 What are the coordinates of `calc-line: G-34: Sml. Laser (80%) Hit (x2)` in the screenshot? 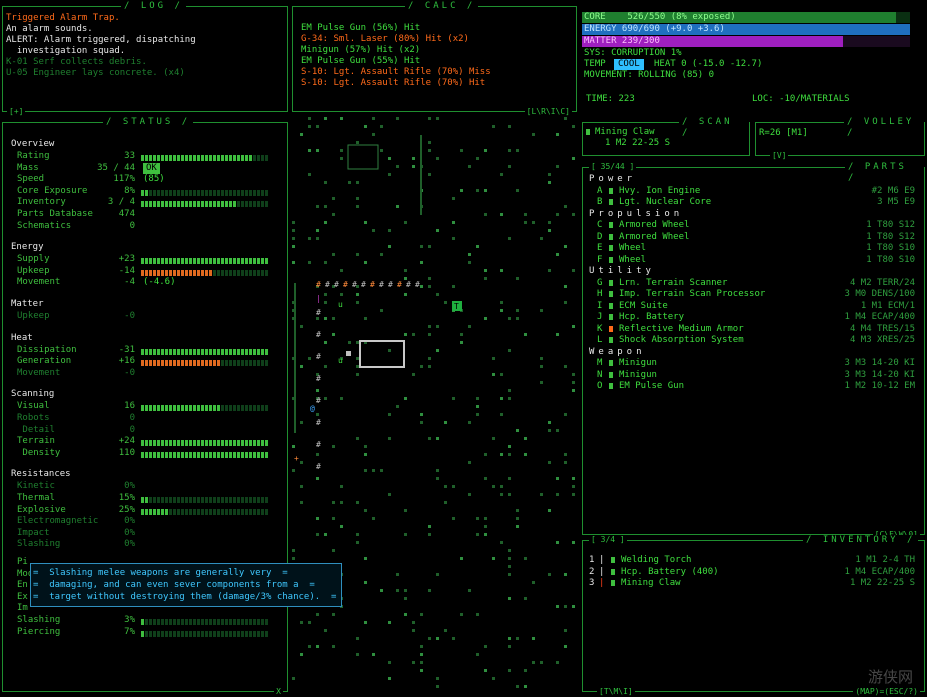 It's located at (385, 39).